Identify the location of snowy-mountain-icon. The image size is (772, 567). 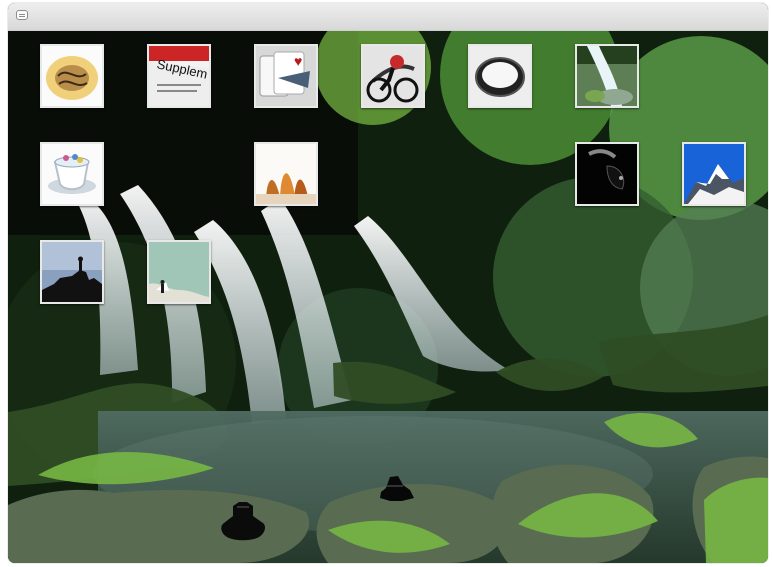
(714, 174).